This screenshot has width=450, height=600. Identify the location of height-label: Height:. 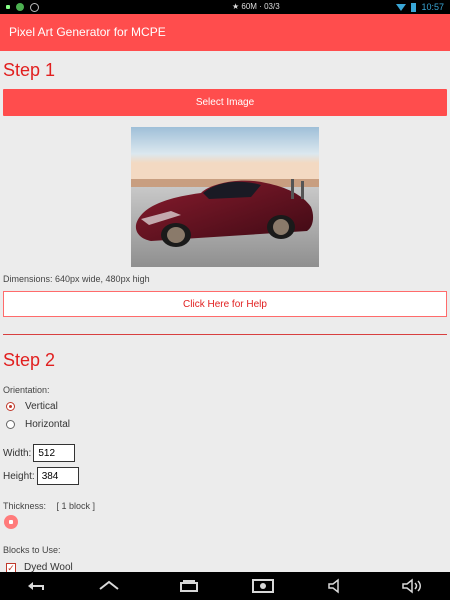
(19, 476).